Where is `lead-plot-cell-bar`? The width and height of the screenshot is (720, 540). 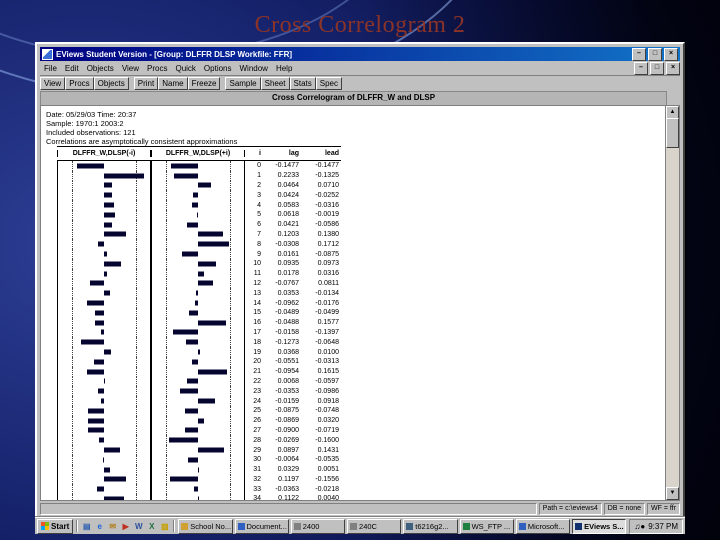
lead-plot-cell-bar is located at coordinates (212, 323).